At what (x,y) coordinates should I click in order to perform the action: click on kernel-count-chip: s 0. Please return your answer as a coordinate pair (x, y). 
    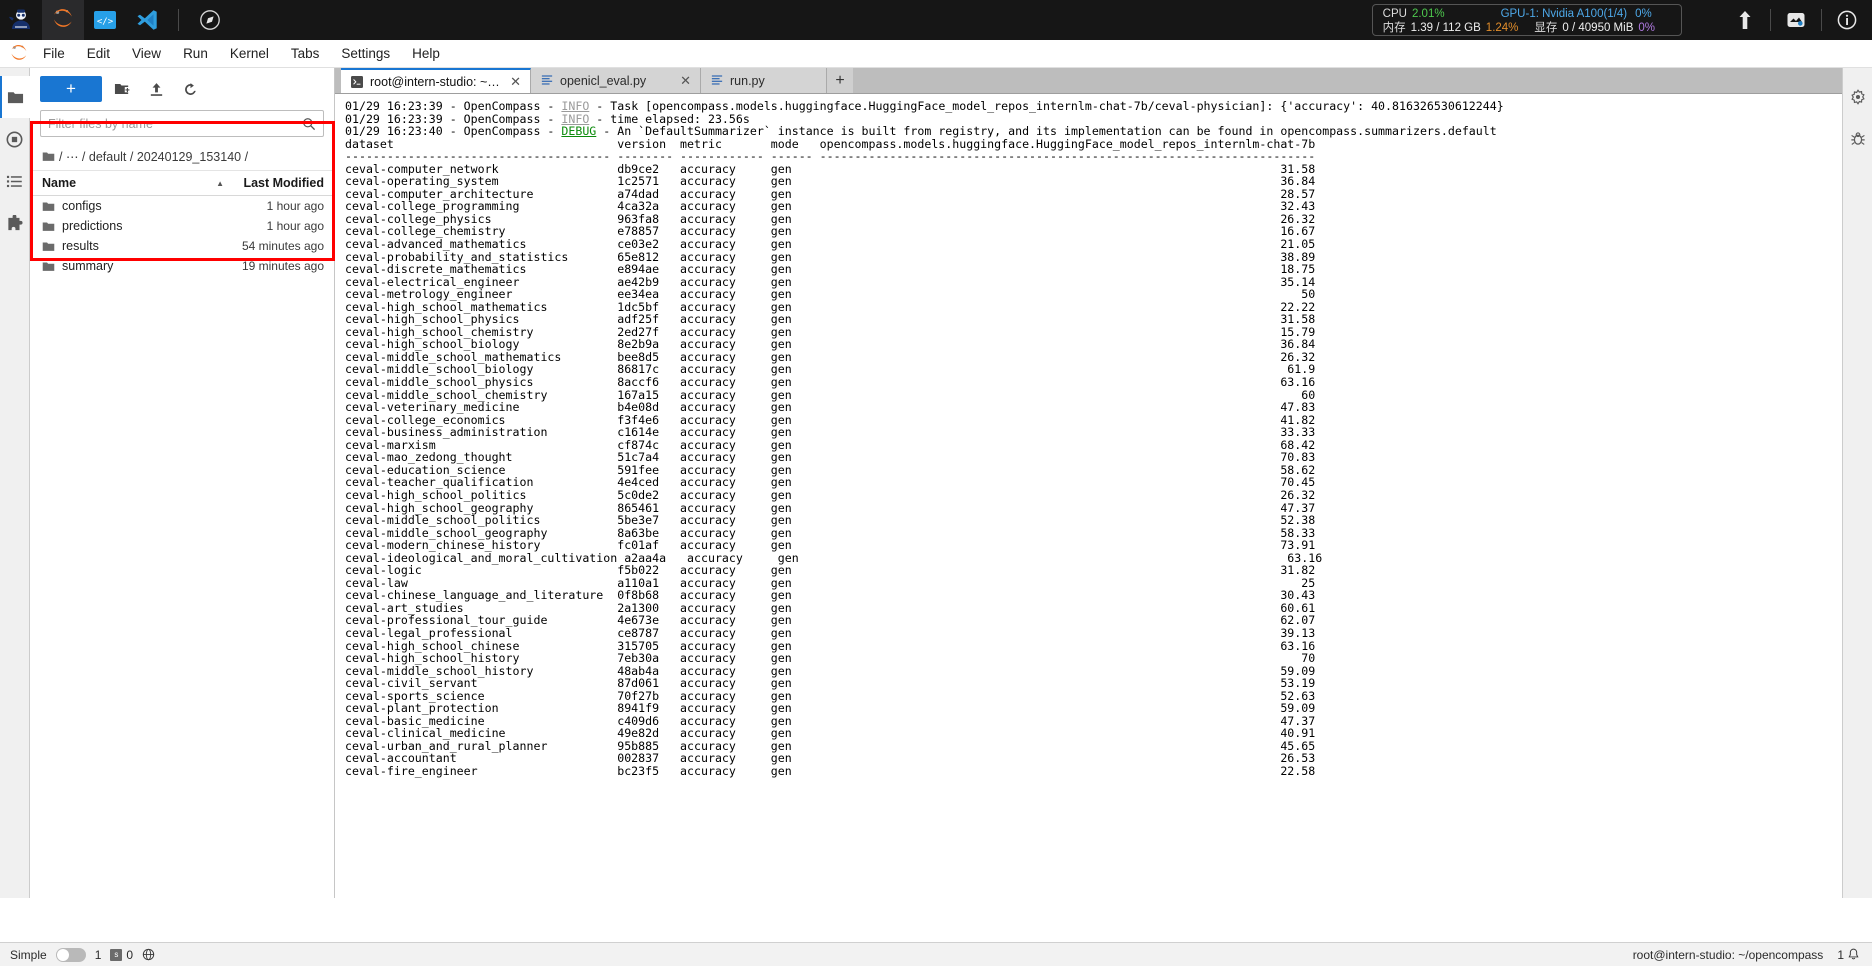
    Looking at the image, I should click on (121, 955).